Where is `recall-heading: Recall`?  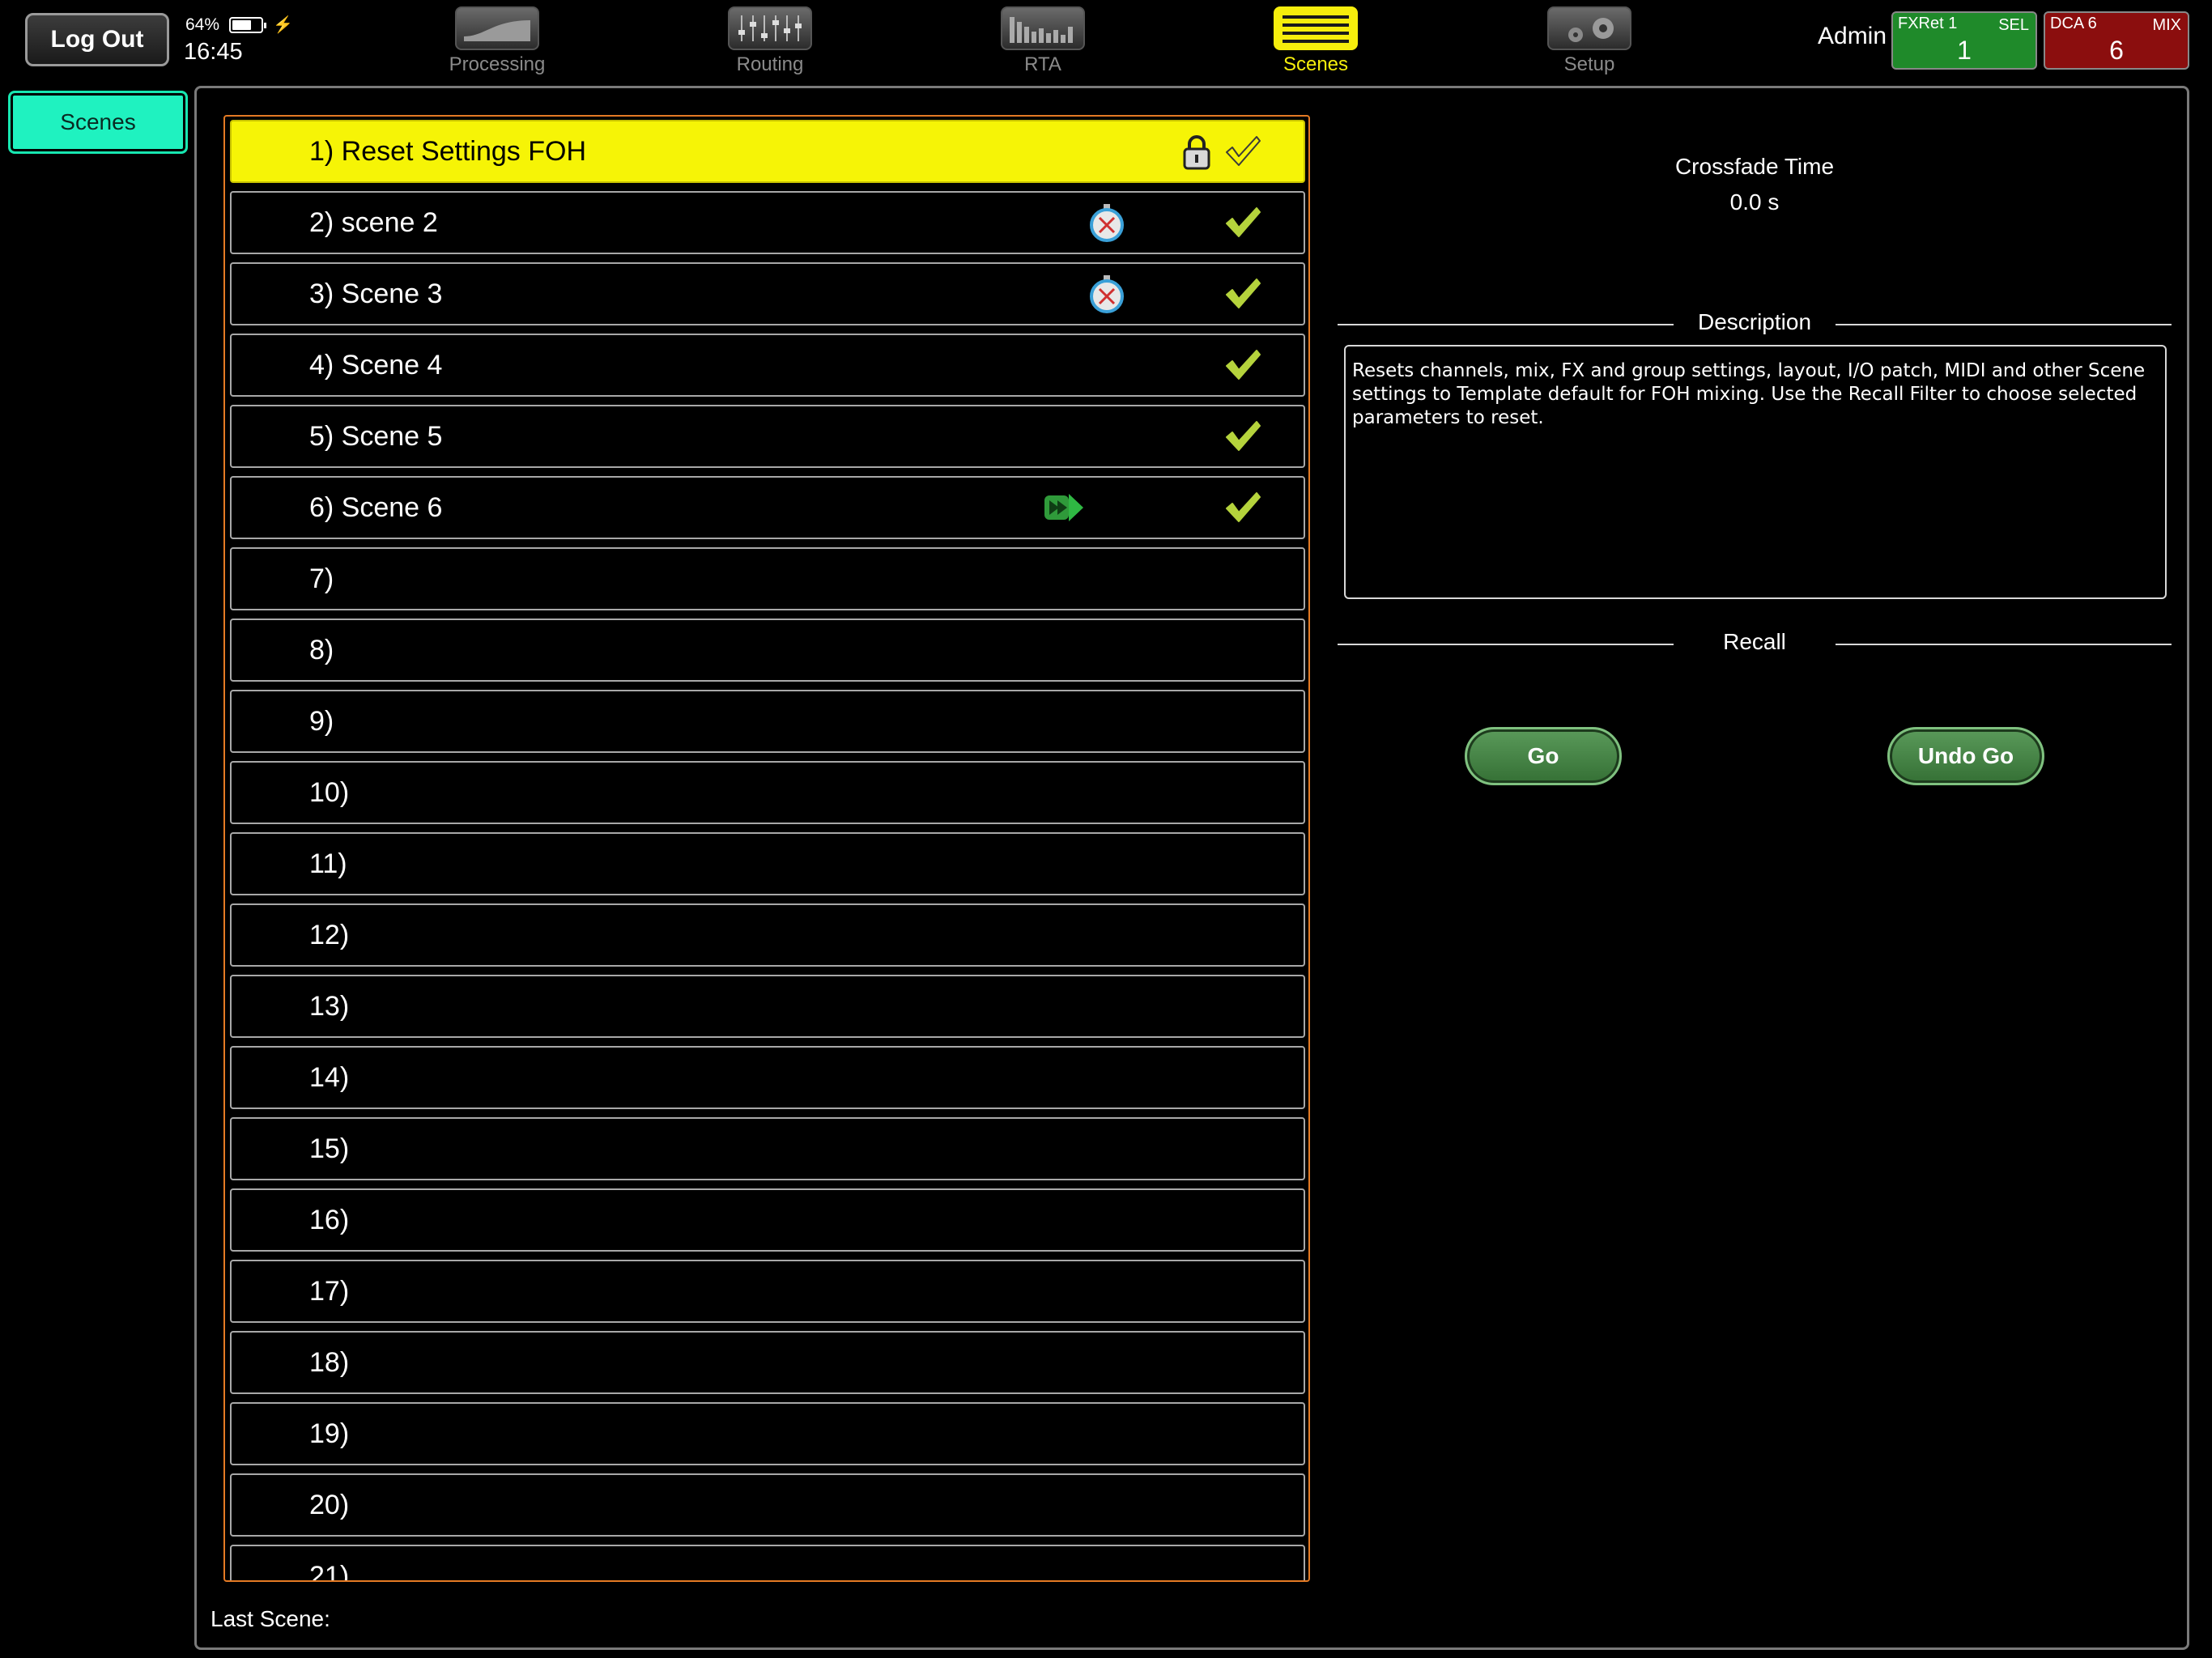
recall-heading: Recall is located at coordinates (1755, 642).